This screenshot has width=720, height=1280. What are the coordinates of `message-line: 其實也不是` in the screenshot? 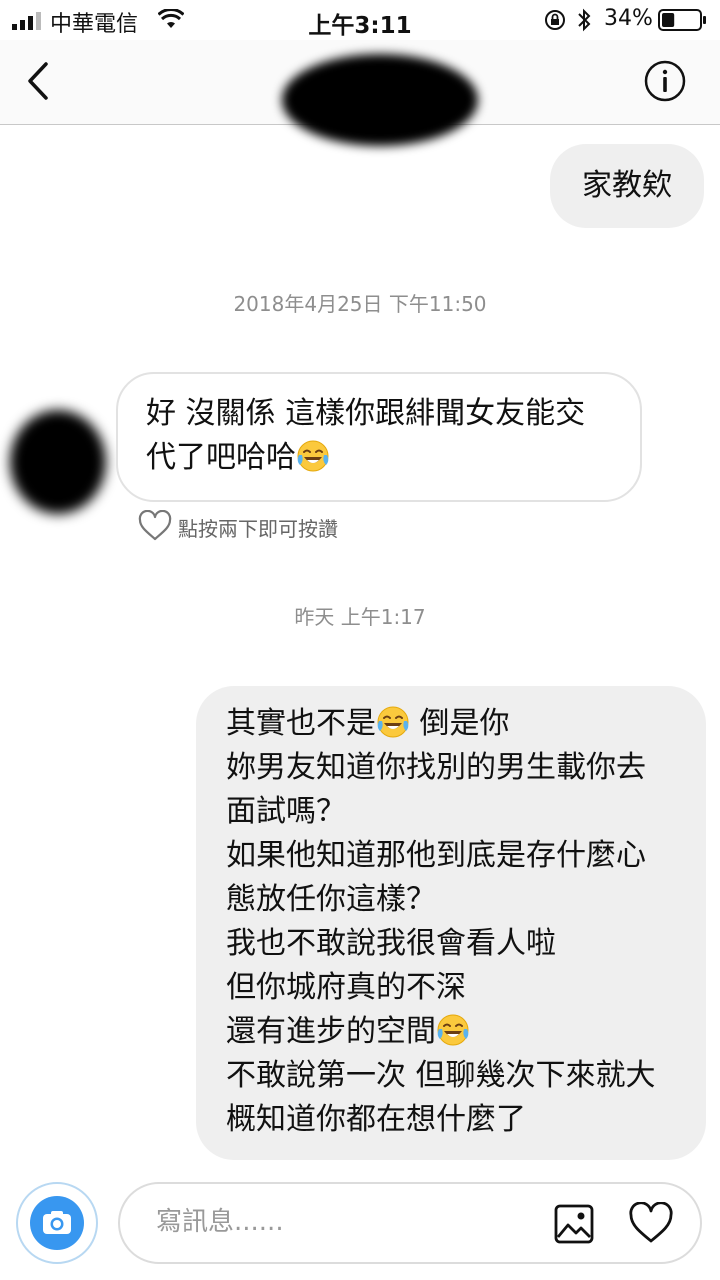 It's located at (301, 723).